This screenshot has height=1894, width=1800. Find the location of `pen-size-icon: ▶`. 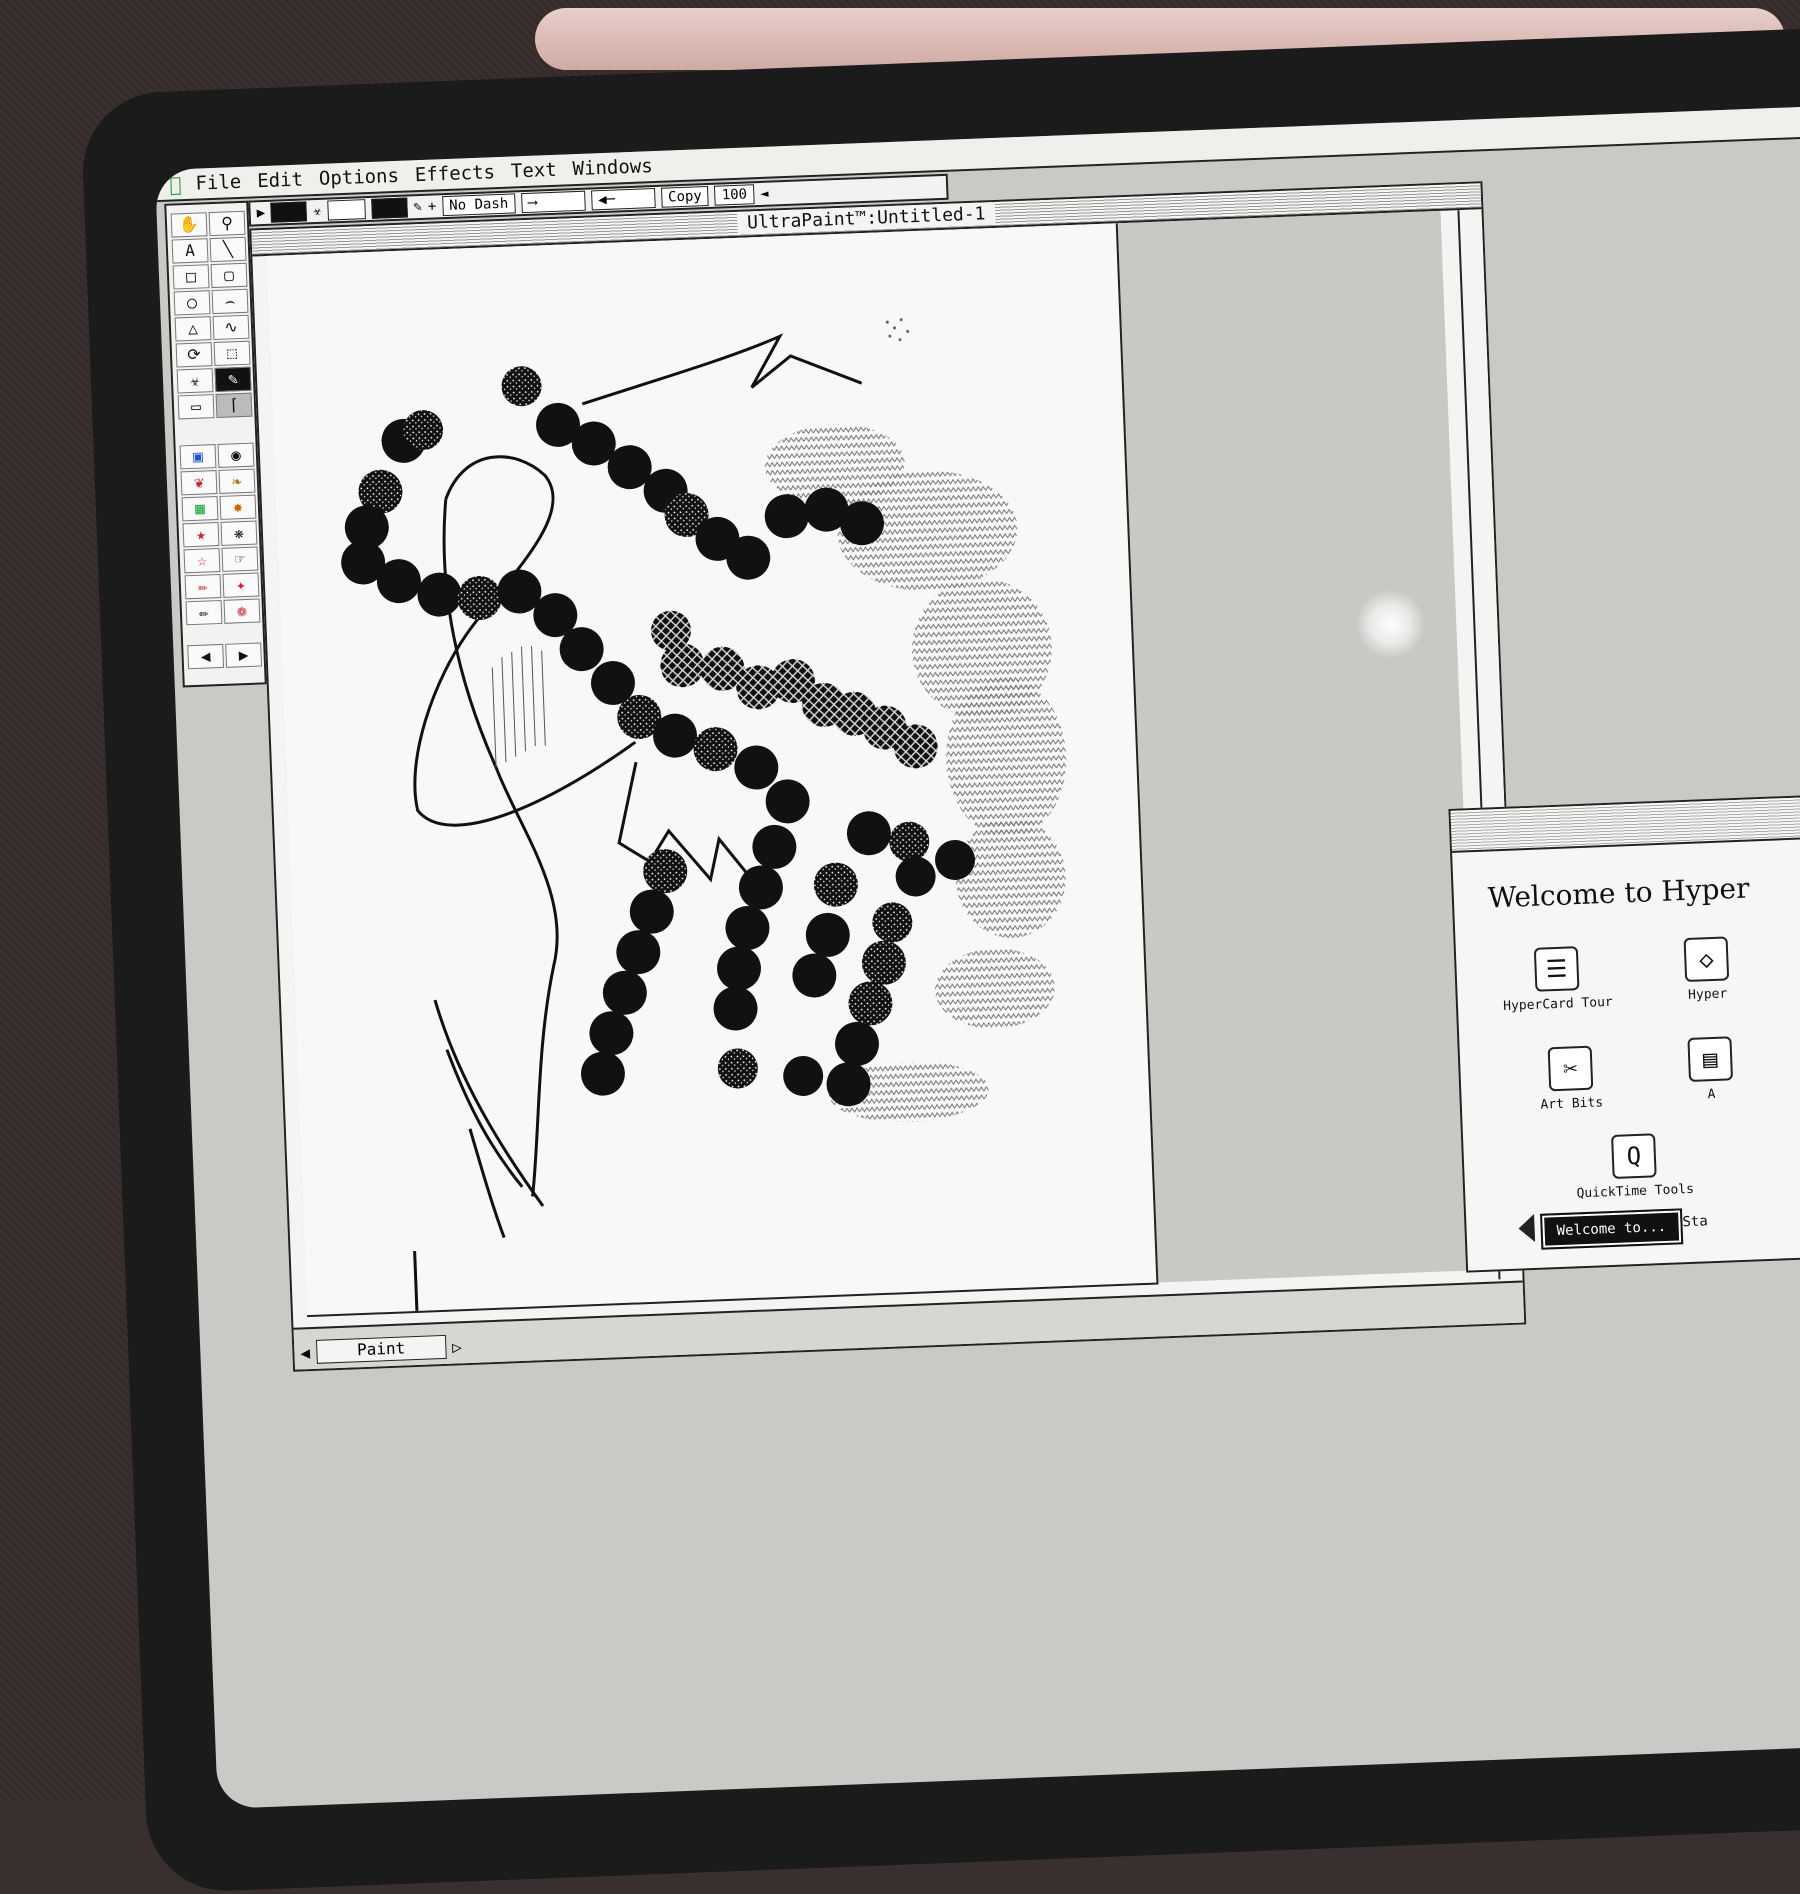

pen-size-icon: ▶ is located at coordinates (260, 213).